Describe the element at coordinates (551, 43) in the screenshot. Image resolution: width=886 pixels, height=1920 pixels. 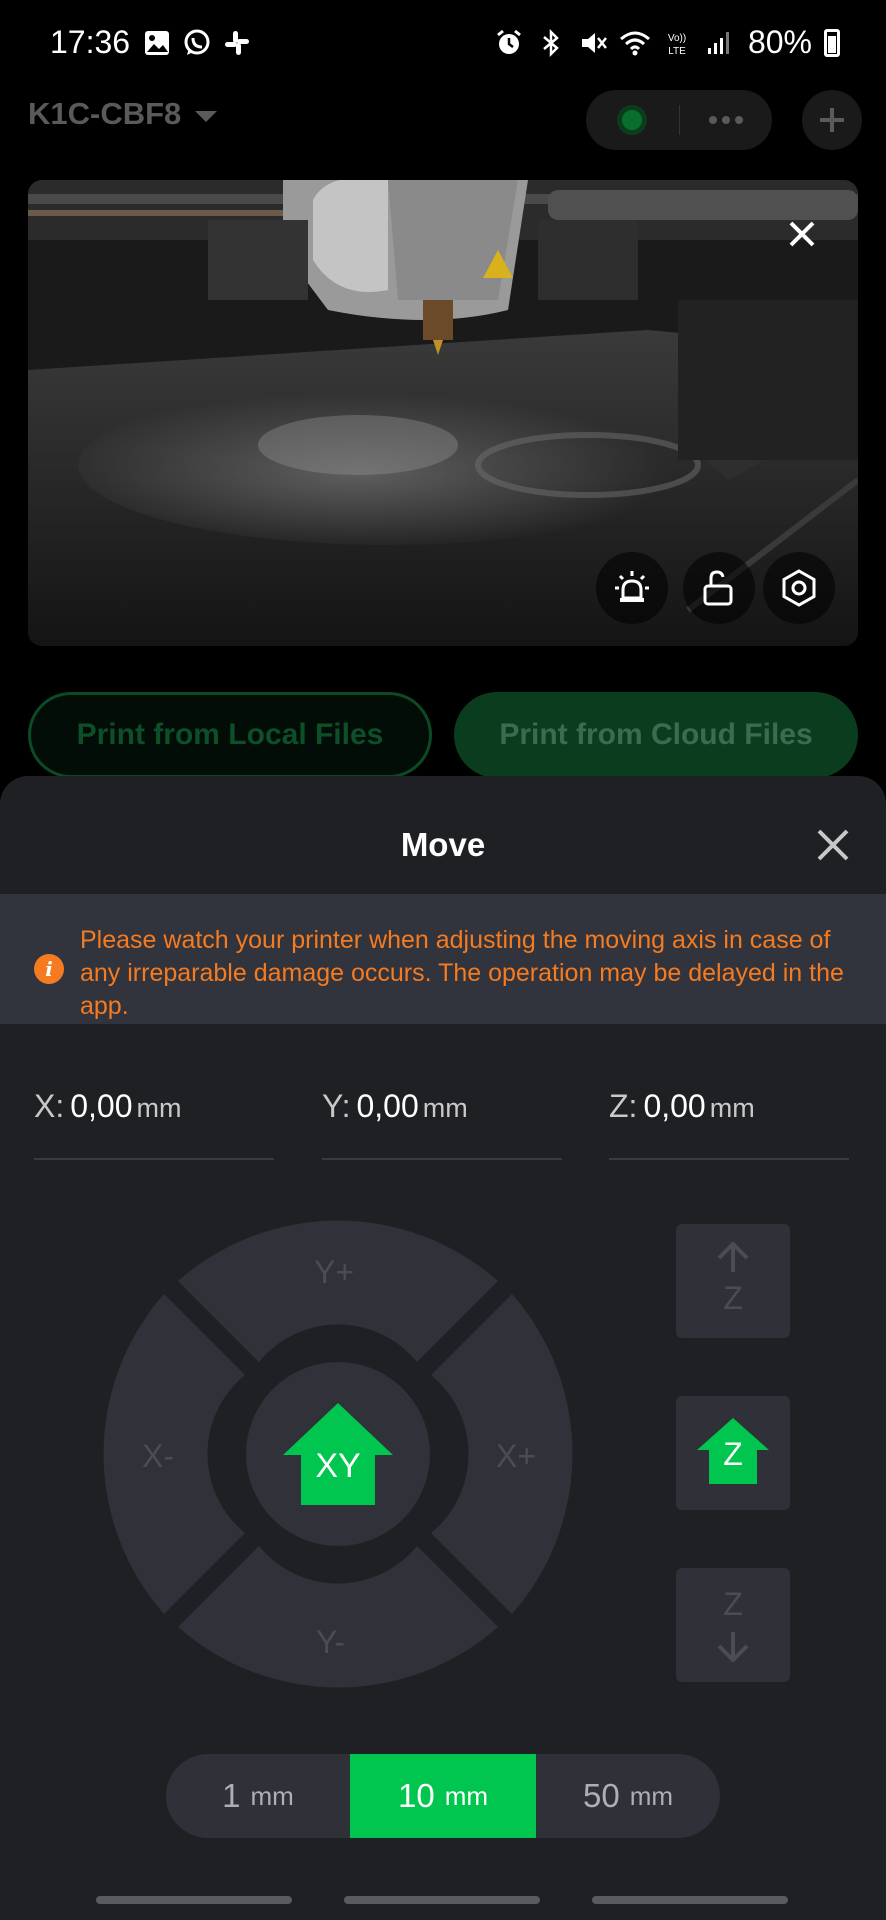
I see `bluetooth-icon` at that location.